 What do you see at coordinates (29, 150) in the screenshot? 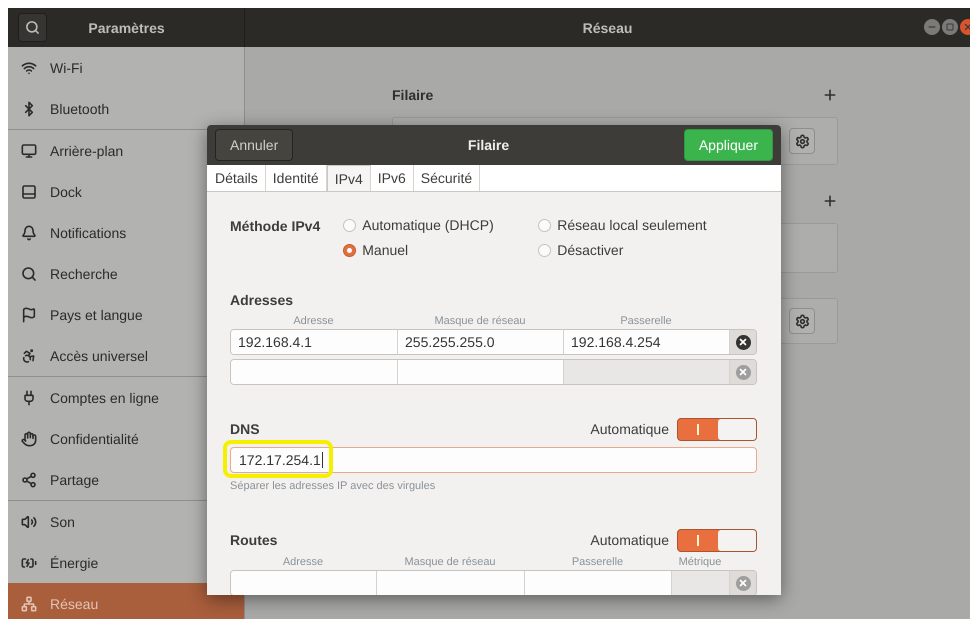
I see `monitor-icon` at bounding box center [29, 150].